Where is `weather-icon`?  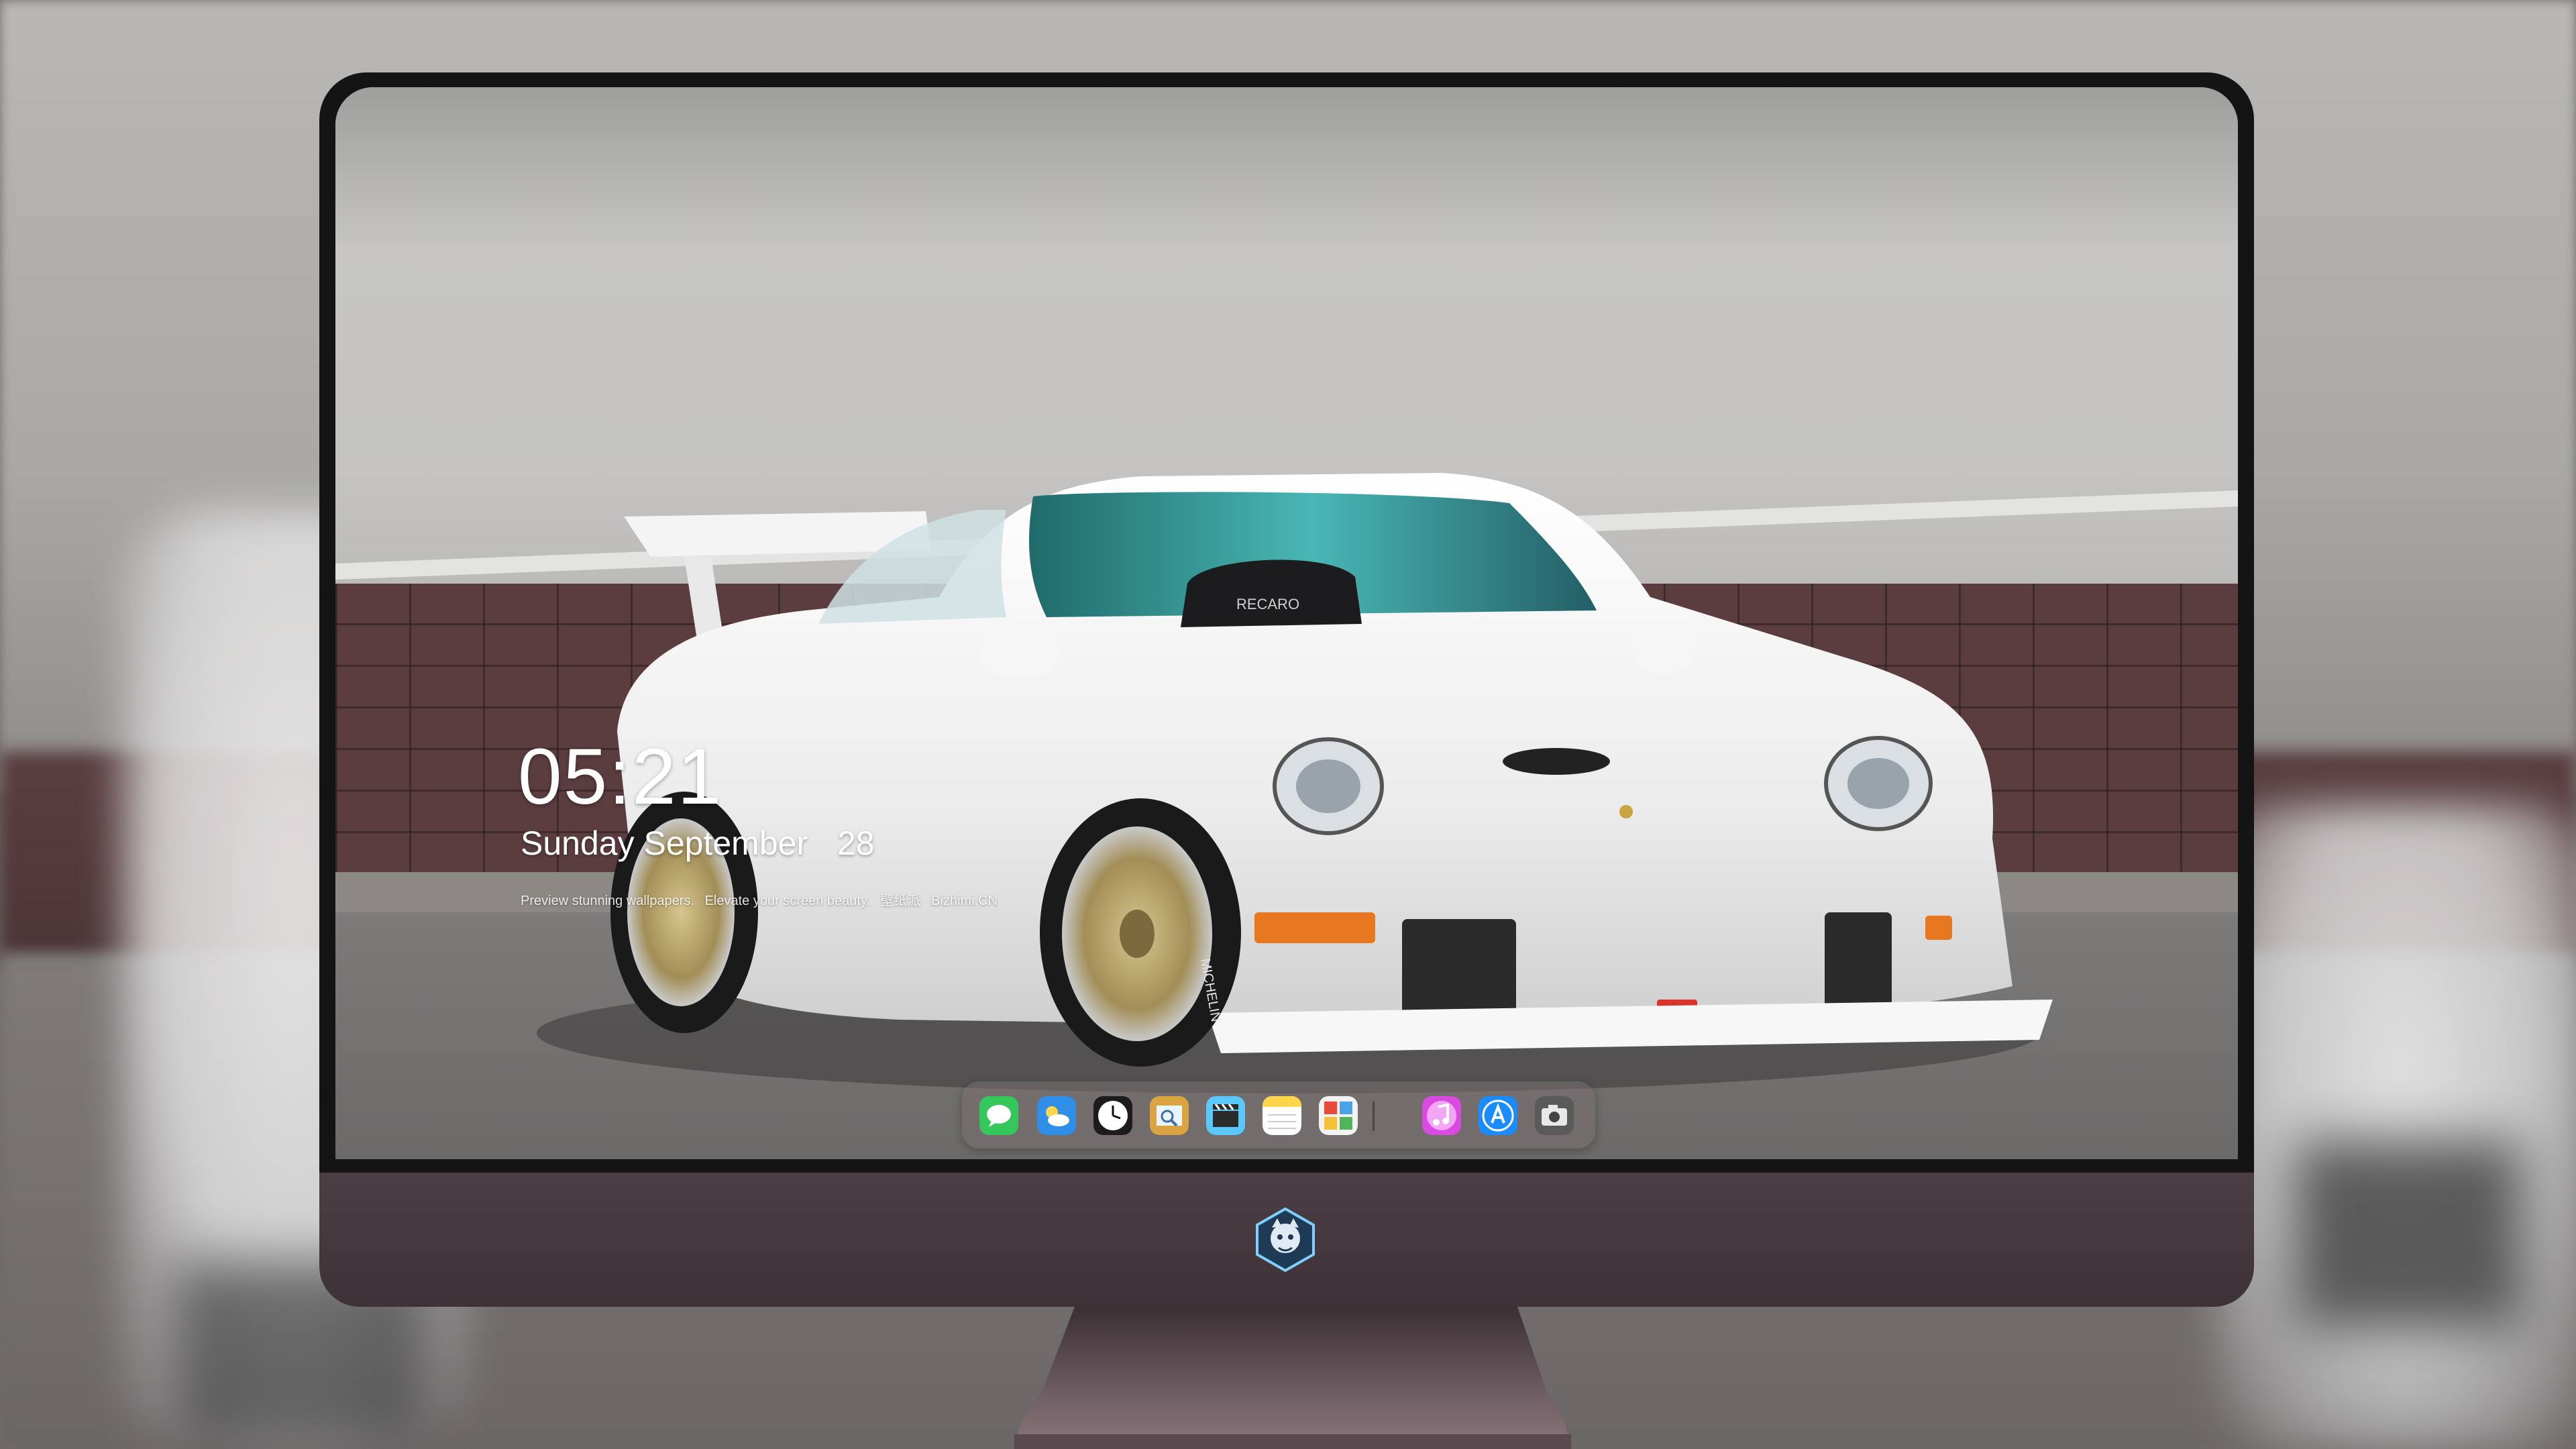 weather-icon is located at coordinates (1056, 1115).